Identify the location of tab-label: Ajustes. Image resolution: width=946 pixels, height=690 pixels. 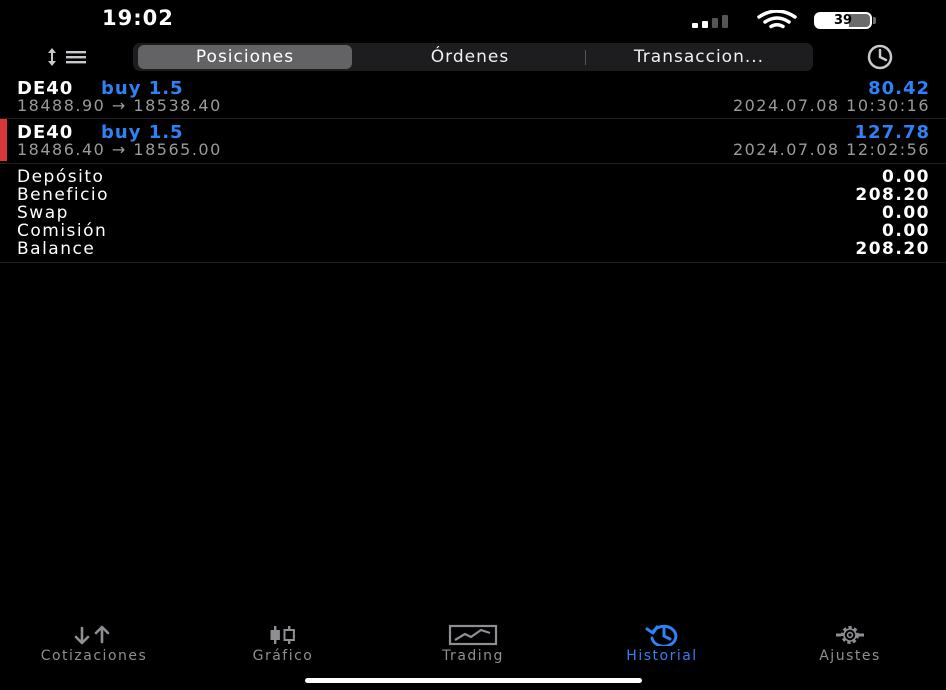
(850, 656).